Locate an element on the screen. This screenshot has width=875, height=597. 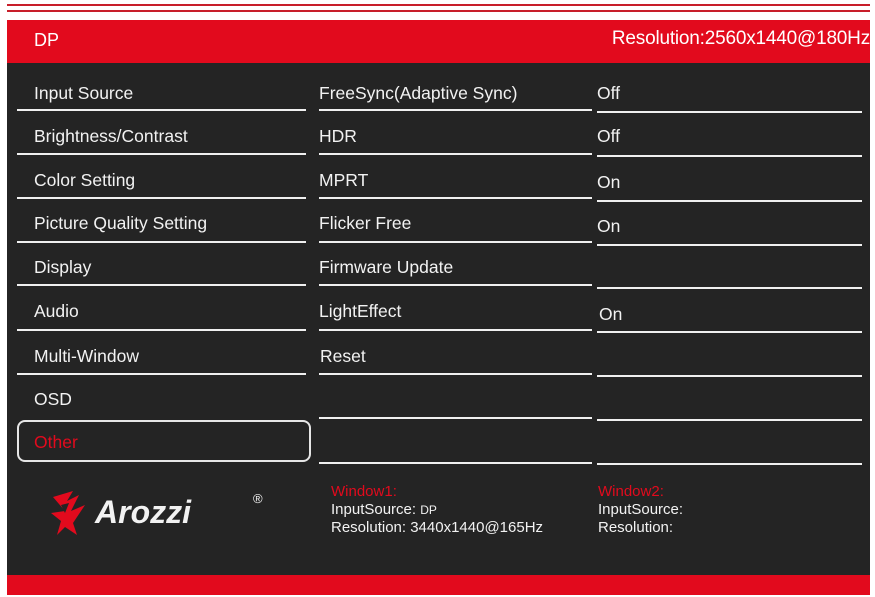
menu-item-color-setting: Color Setting is located at coordinates (84, 180).